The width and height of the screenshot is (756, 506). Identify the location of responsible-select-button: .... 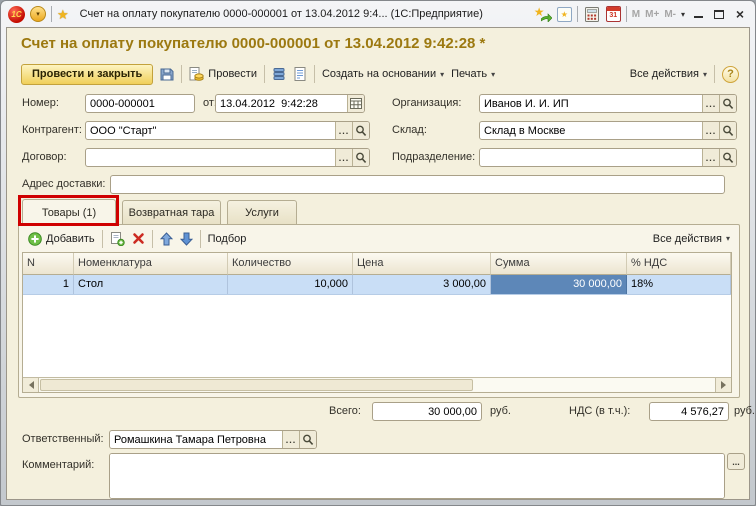
(290, 439).